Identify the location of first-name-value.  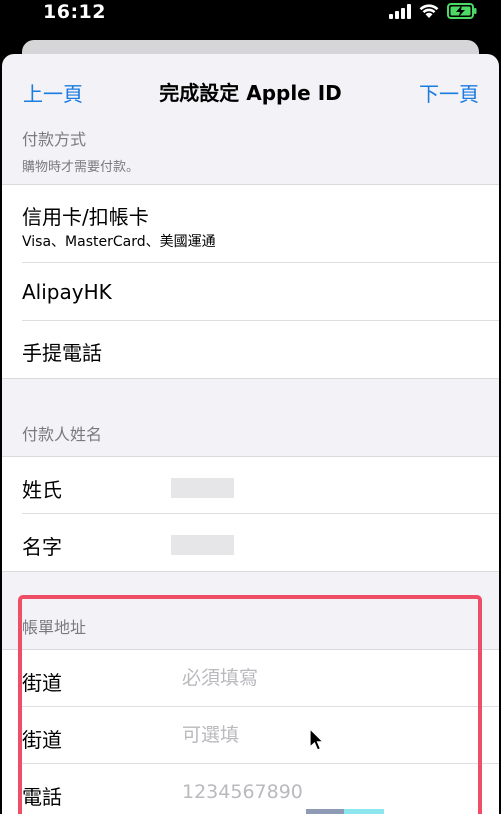
(202, 545).